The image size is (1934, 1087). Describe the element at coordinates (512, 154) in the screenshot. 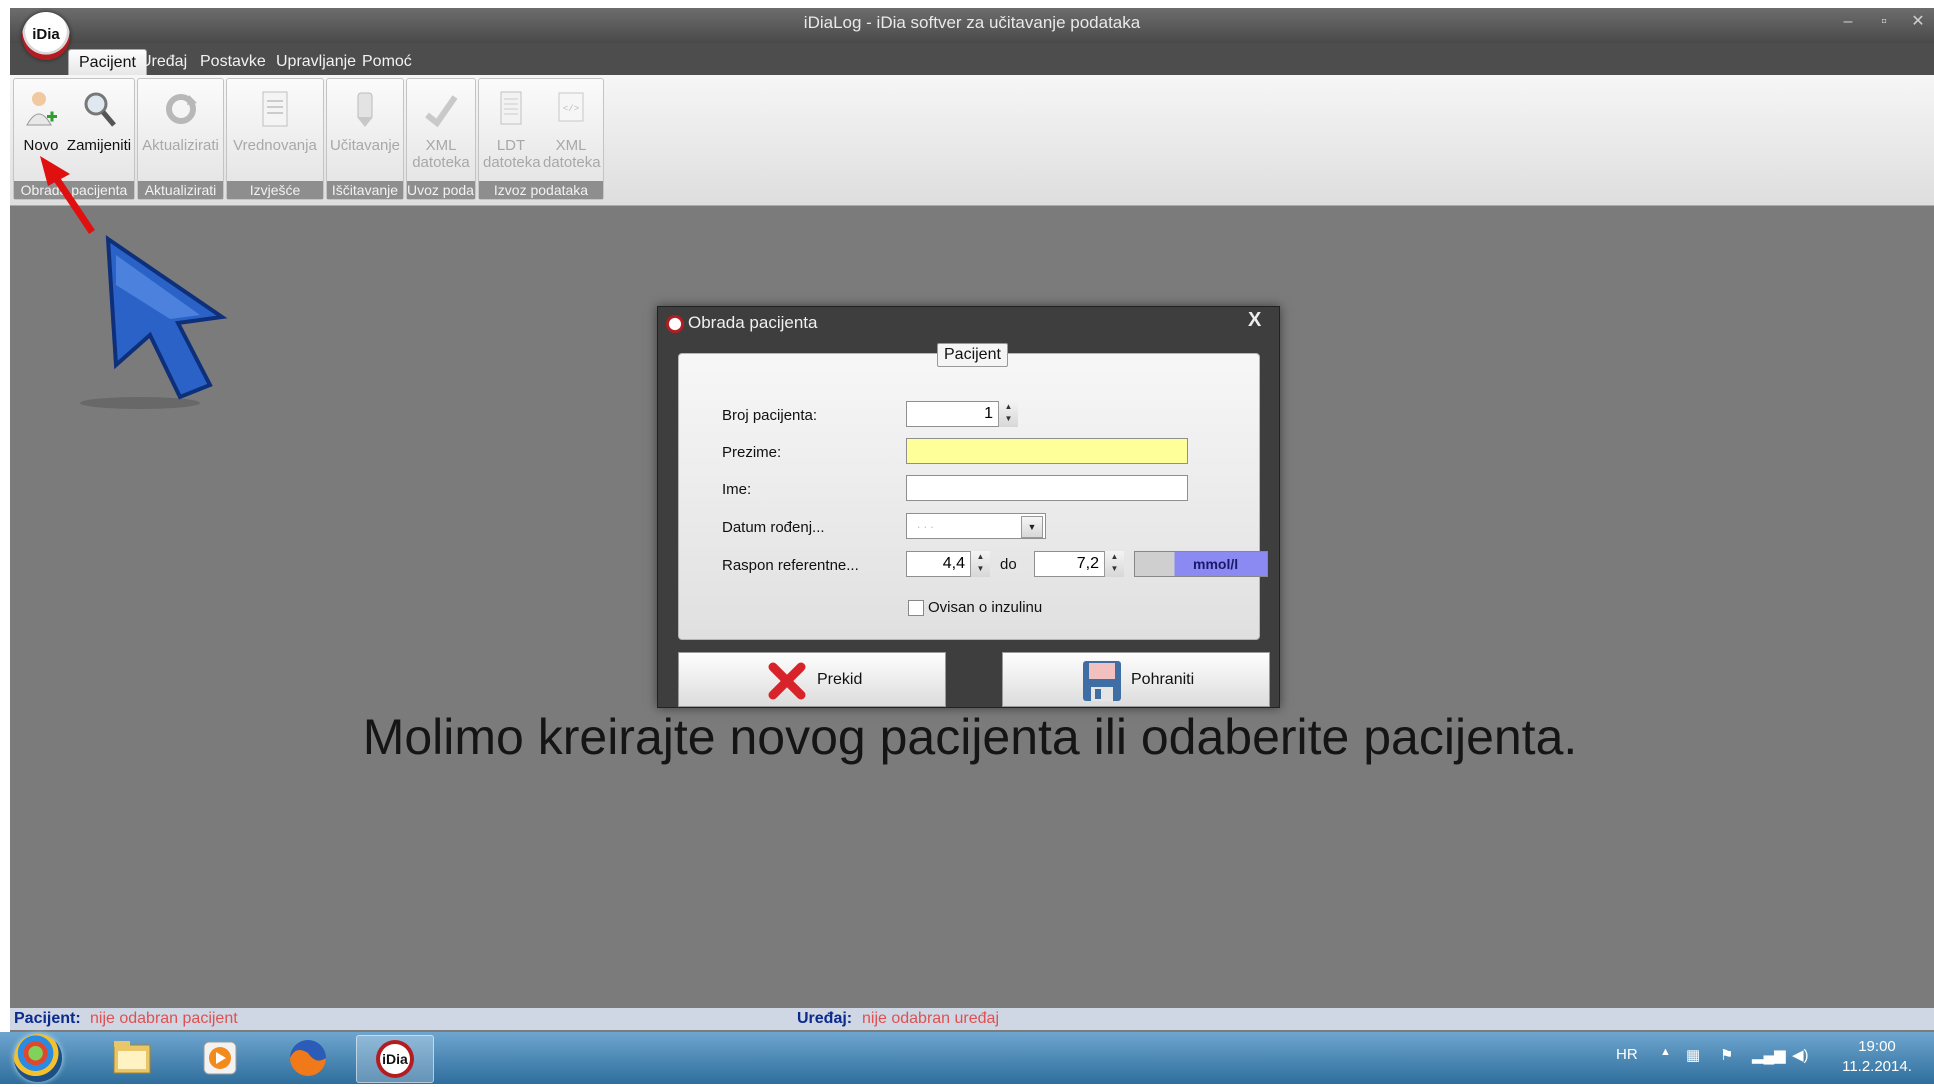

I see `ldt-export-label: LDT datoteka` at that location.